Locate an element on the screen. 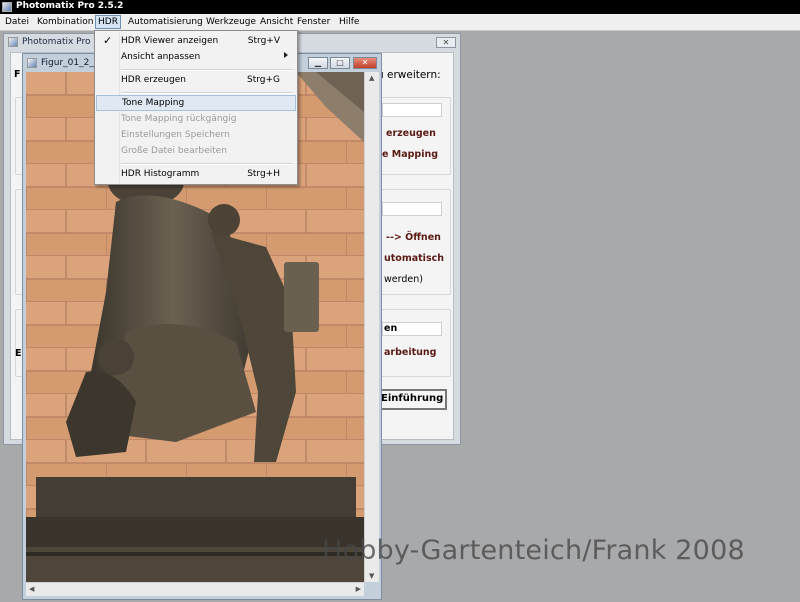  menu-item-label: Tone Mapping is located at coordinates (153, 103).